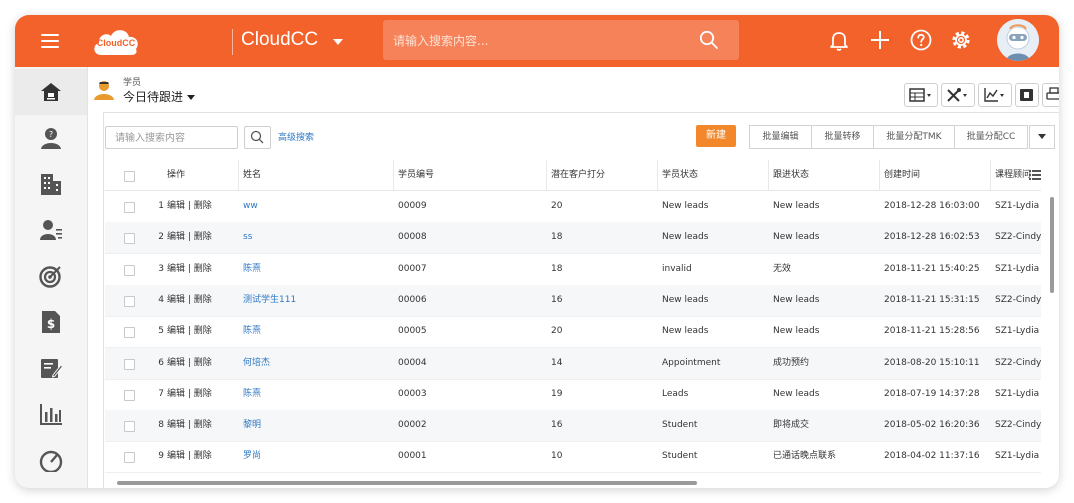 The height and width of the screenshot is (503, 1074). I want to click on search-icon, so click(709, 40).